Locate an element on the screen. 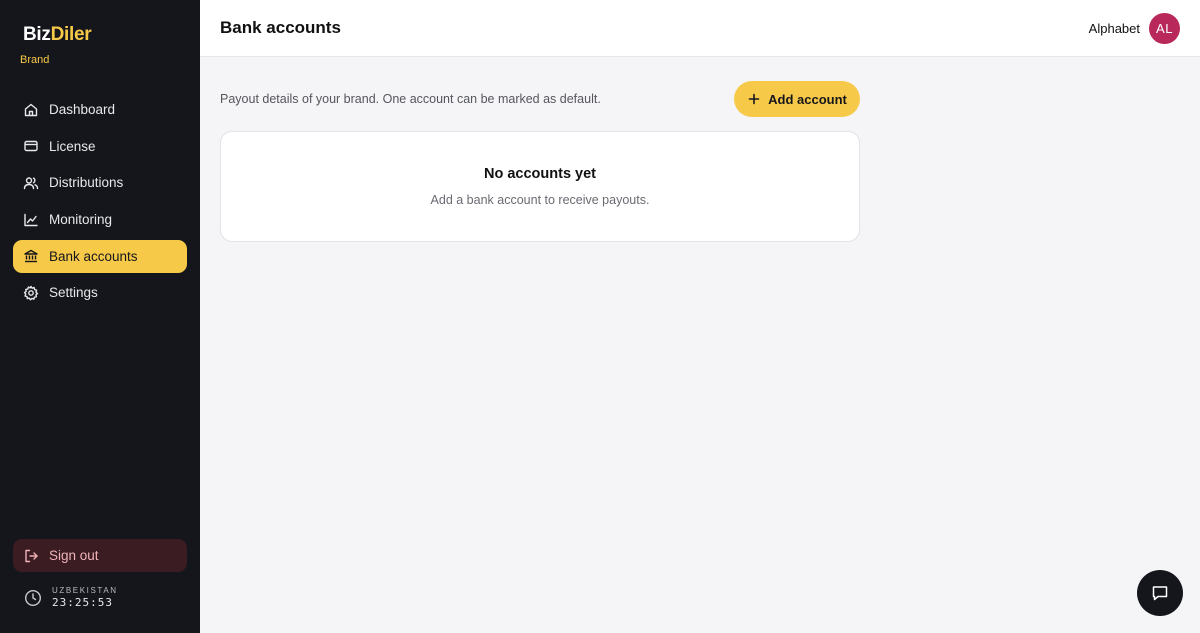 The width and height of the screenshot is (1200, 633). sidebar-item-label: Distributions is located at coordinates (86, 183).